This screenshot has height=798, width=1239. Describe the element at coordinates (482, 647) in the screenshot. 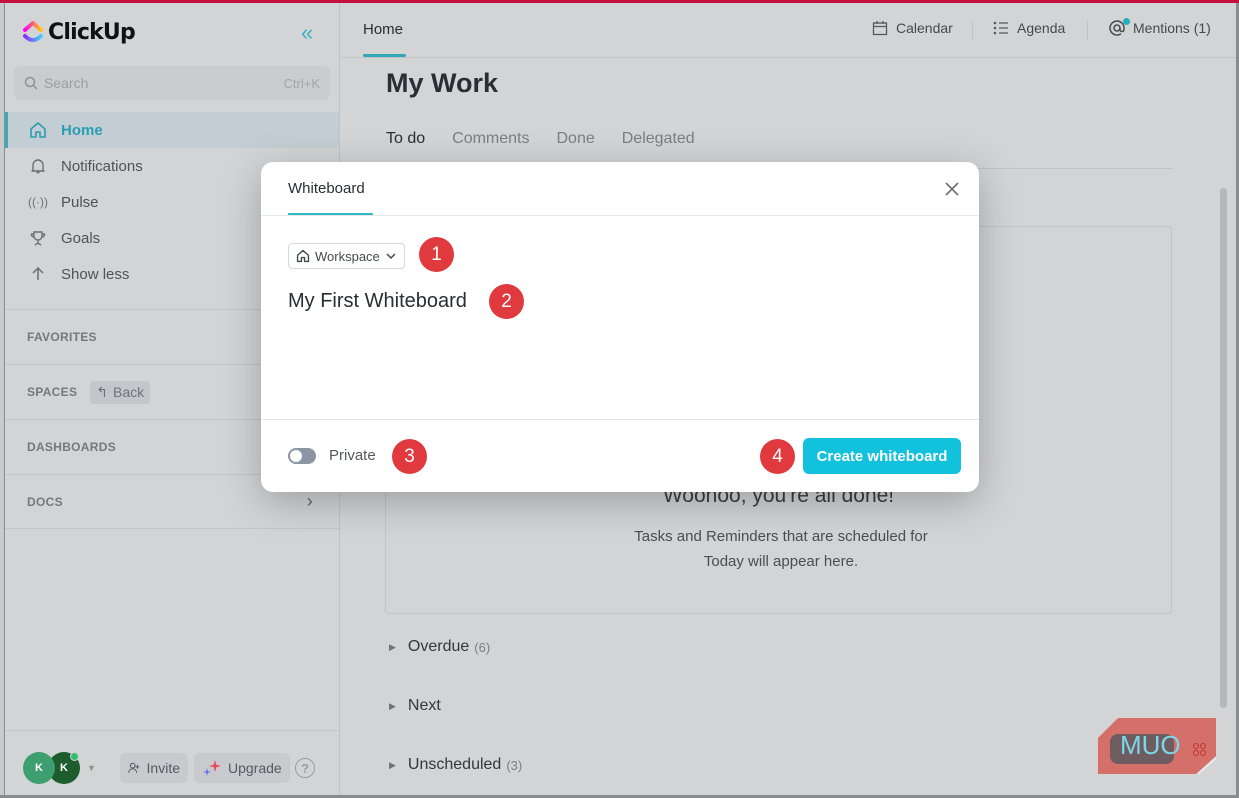

I see `group-count: (6)` at that location.